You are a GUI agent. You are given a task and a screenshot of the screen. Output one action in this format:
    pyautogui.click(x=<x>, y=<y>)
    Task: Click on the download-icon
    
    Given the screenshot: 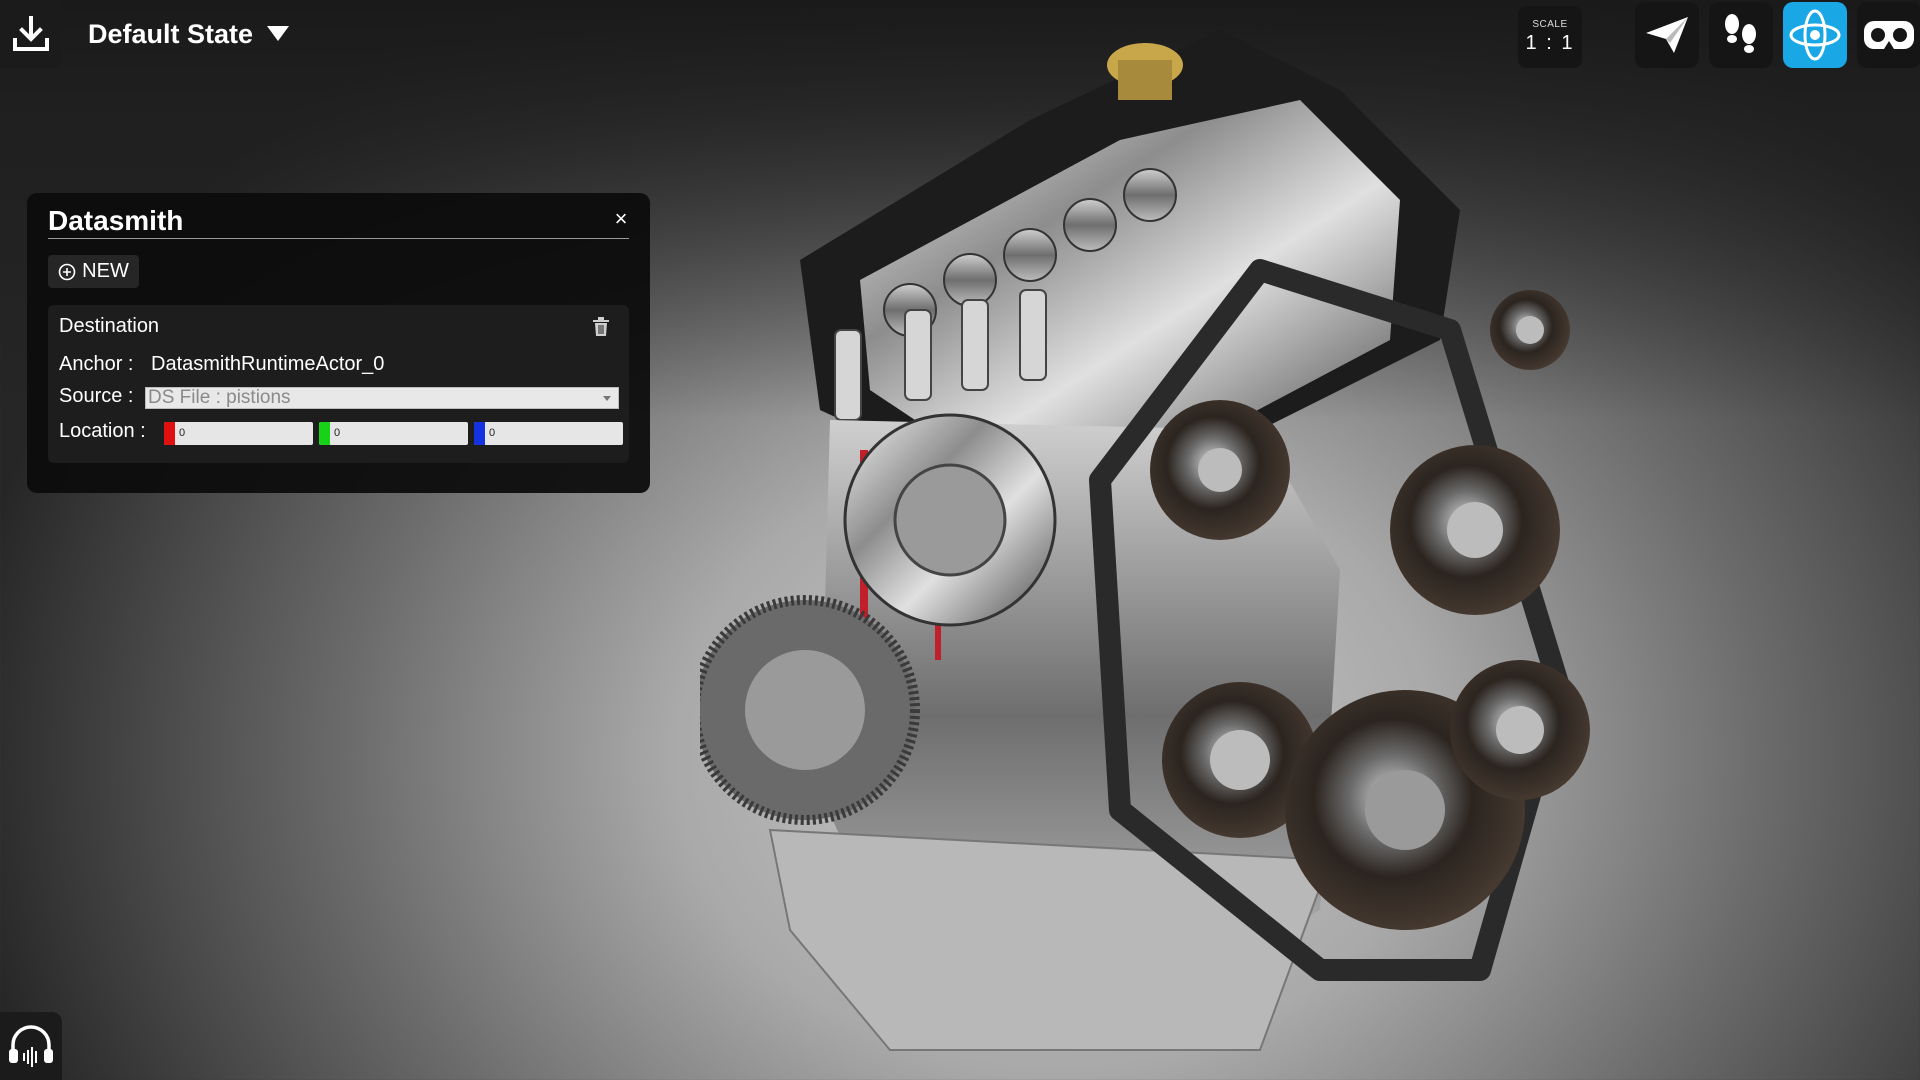 What is the action you would take?
    pyautogui.click(x=31, y=33)
    